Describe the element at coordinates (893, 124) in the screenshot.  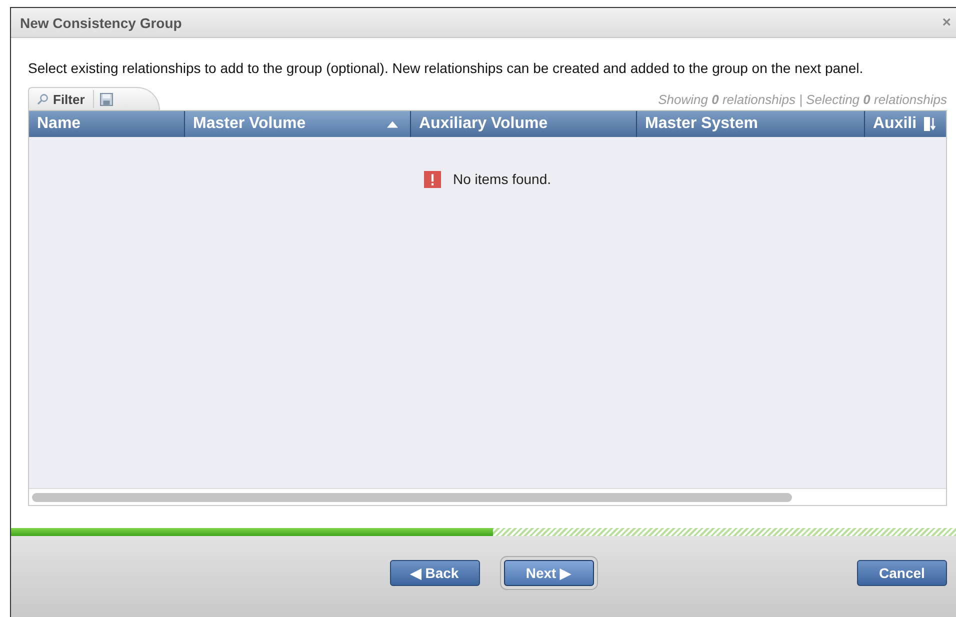
I see `column-header: Auxili` at that location.